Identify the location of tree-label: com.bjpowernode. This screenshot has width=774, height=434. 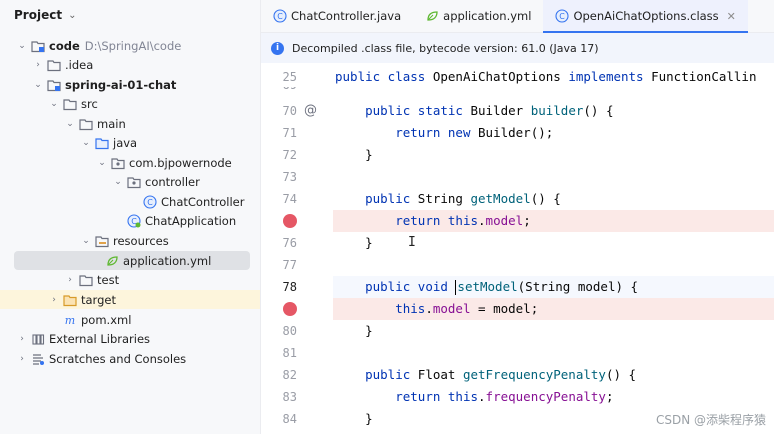
(180, 162).